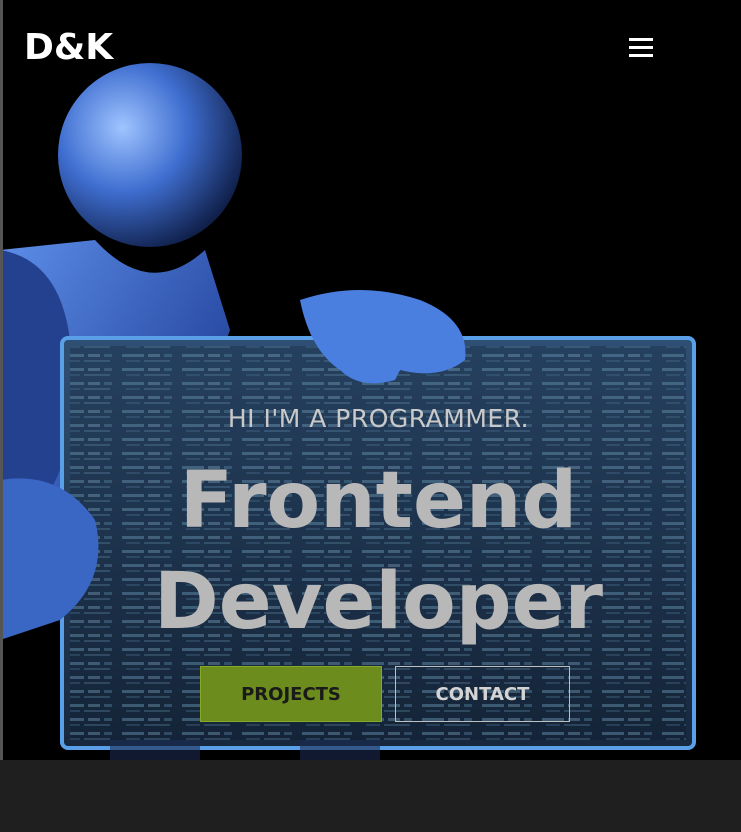  What do you see at coordinates (68, 48) in the screenshot?
I see `site-logo: D&K` at bounding box center [68, 48].